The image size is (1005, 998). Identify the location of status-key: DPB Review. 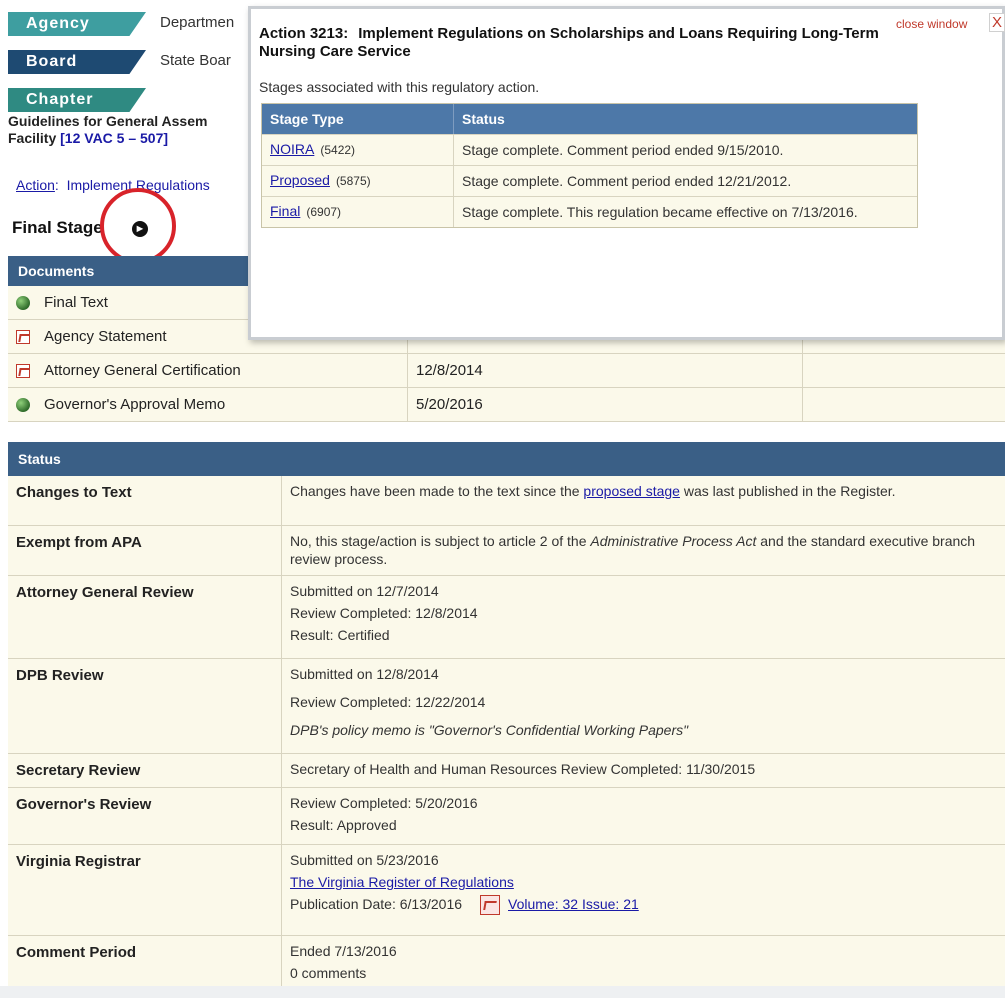
(145, 706).